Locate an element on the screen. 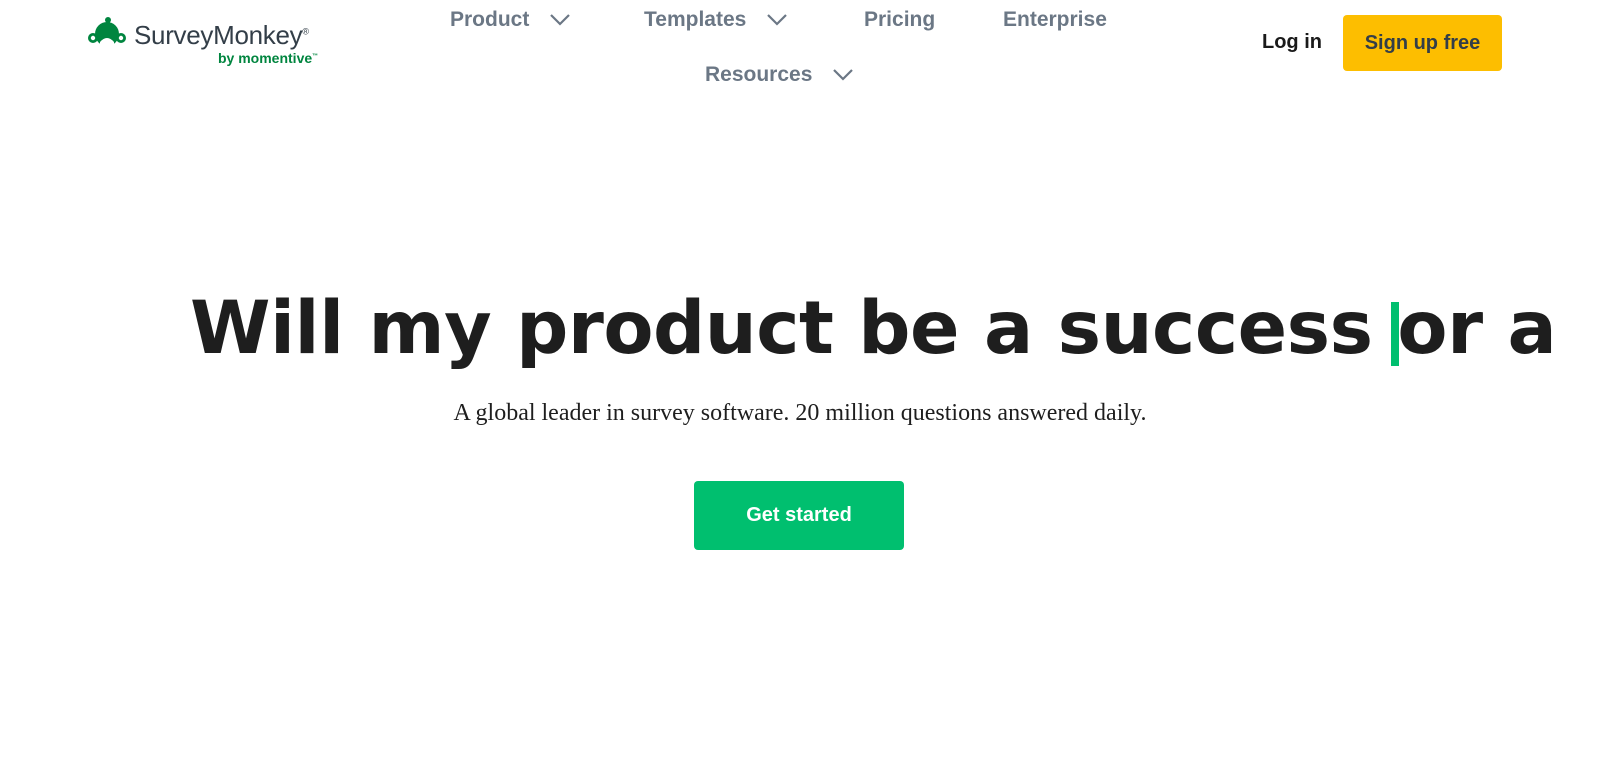 The height and width of the screenshot is (760, 1600). nav-pricing-label: Pricing is located at coordinates (900, 19).